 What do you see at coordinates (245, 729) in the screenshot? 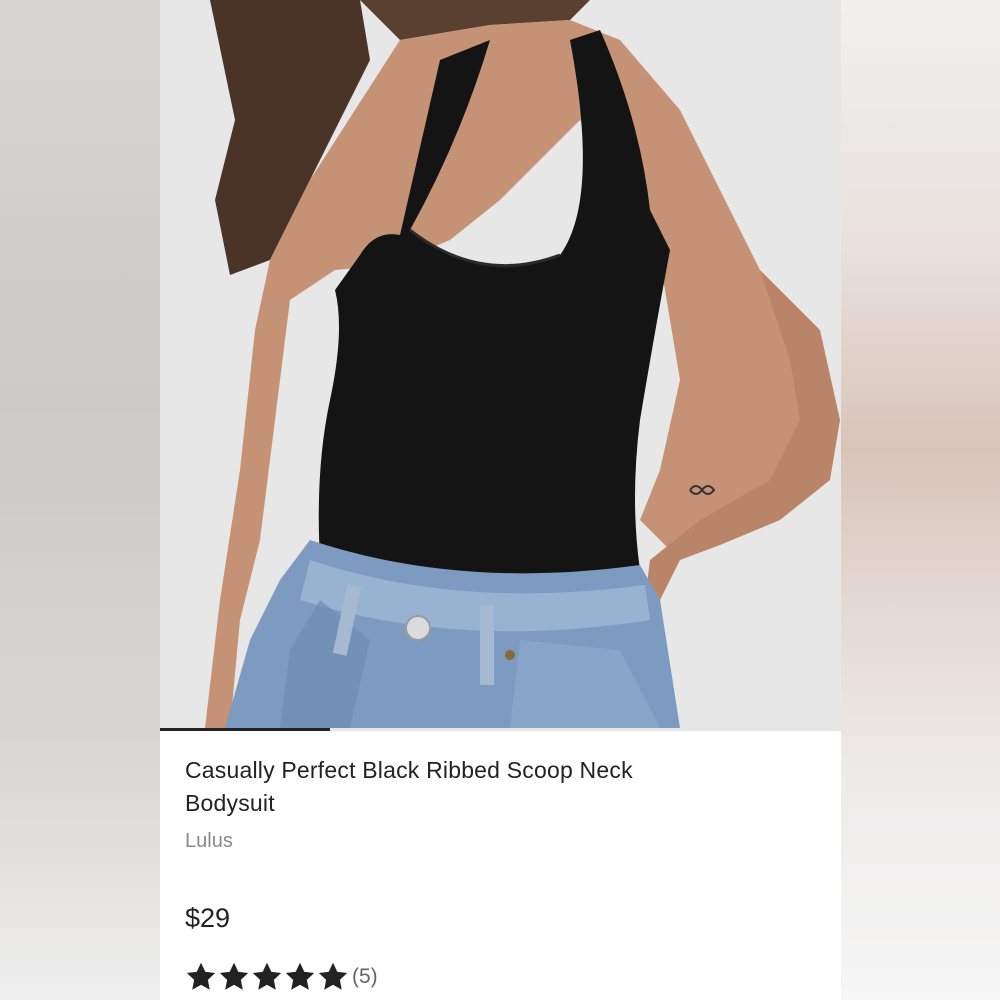
I see `gallery-progress-indicator` at bounding box center [245, 729].